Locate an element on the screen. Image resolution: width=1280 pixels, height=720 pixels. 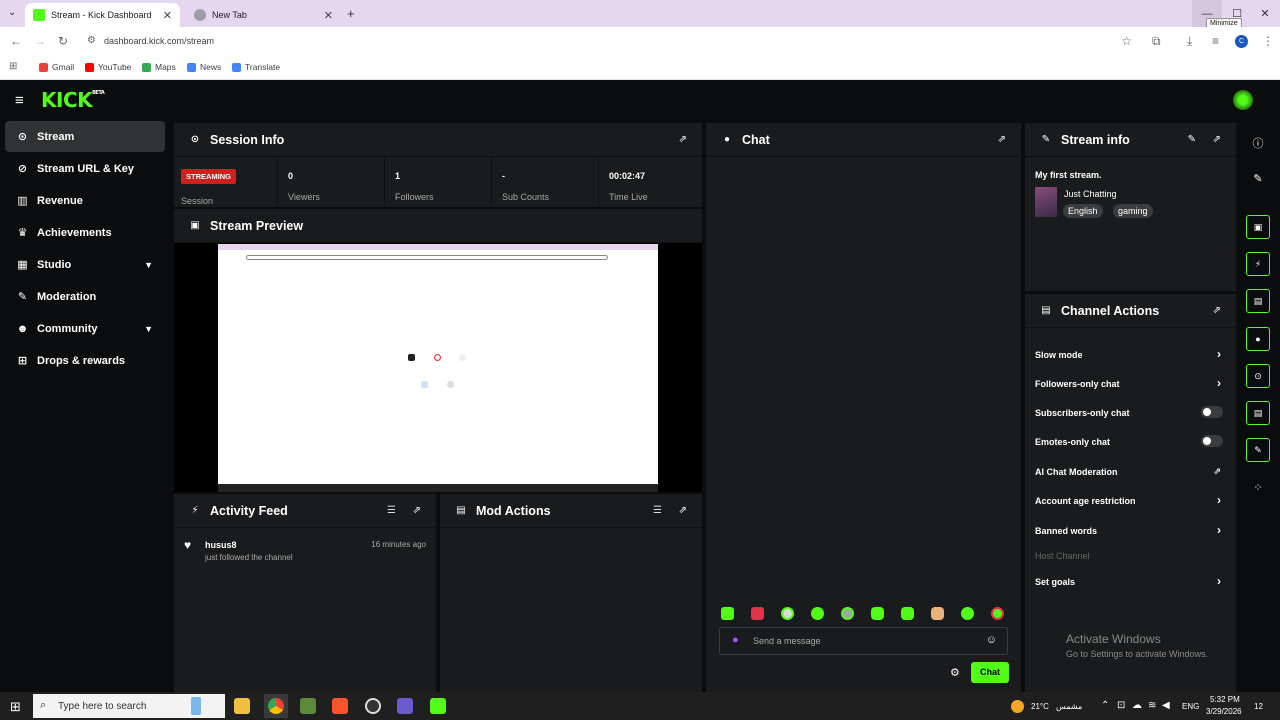
chat-input: ● Send a message ☺ is located at coordinates (863, 641).